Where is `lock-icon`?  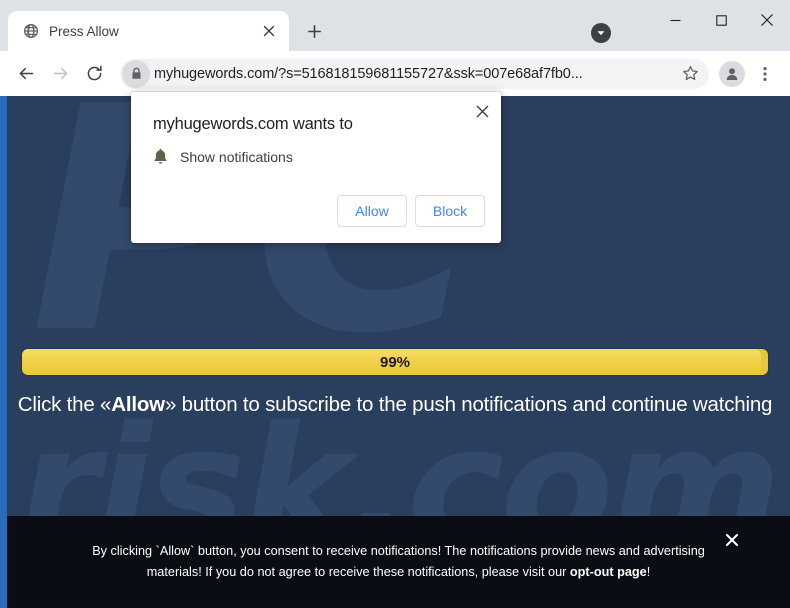
lock-icon is located at coordinates (136, 73).